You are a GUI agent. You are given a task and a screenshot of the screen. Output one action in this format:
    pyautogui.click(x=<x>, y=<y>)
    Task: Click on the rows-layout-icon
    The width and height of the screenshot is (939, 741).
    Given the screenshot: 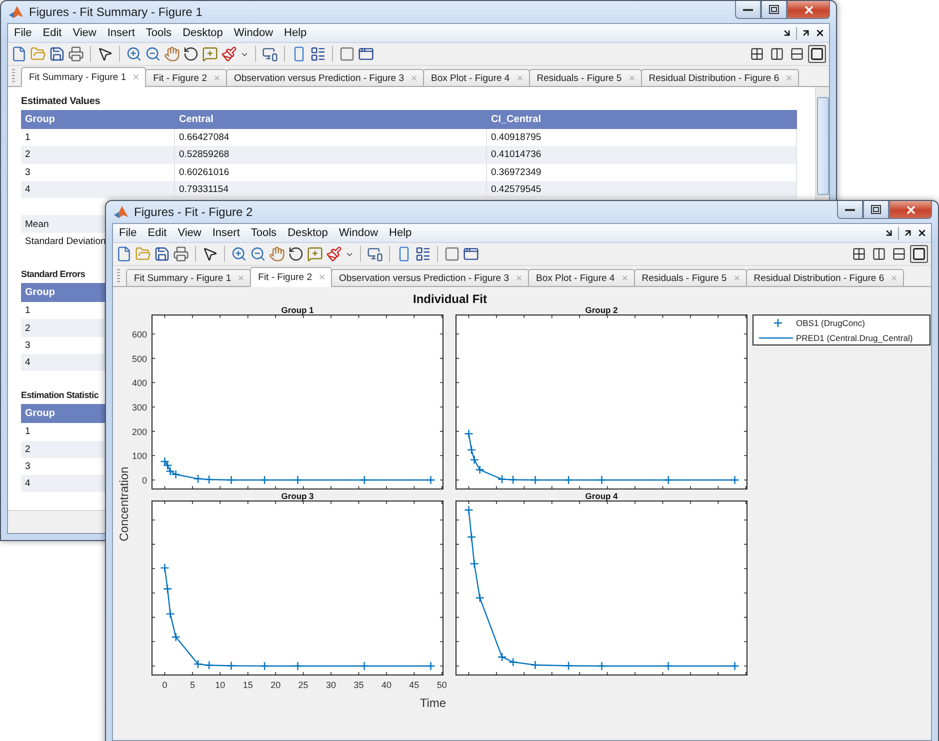 What is the action you would take?
    pyautogui.click(x=899, y=254)
    